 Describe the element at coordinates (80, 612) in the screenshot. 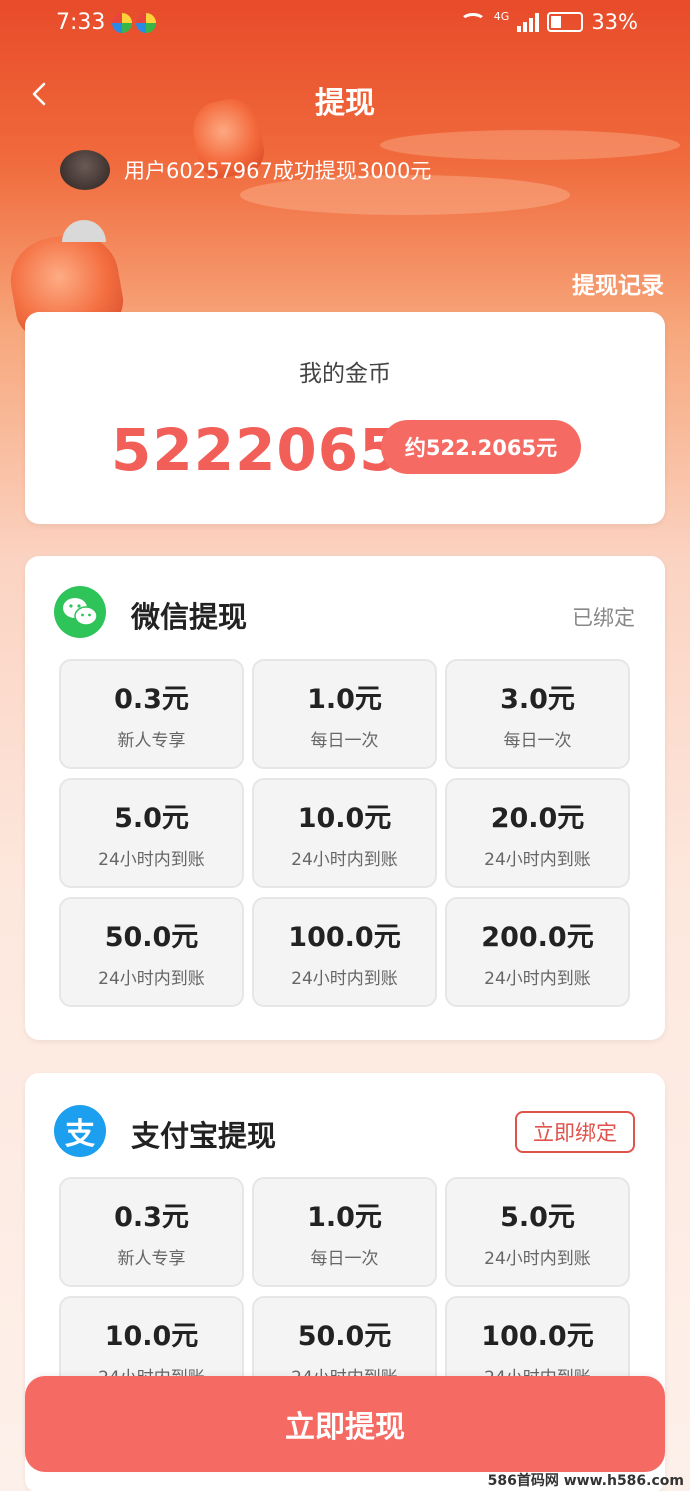

I see `wechat-icon` at that location.